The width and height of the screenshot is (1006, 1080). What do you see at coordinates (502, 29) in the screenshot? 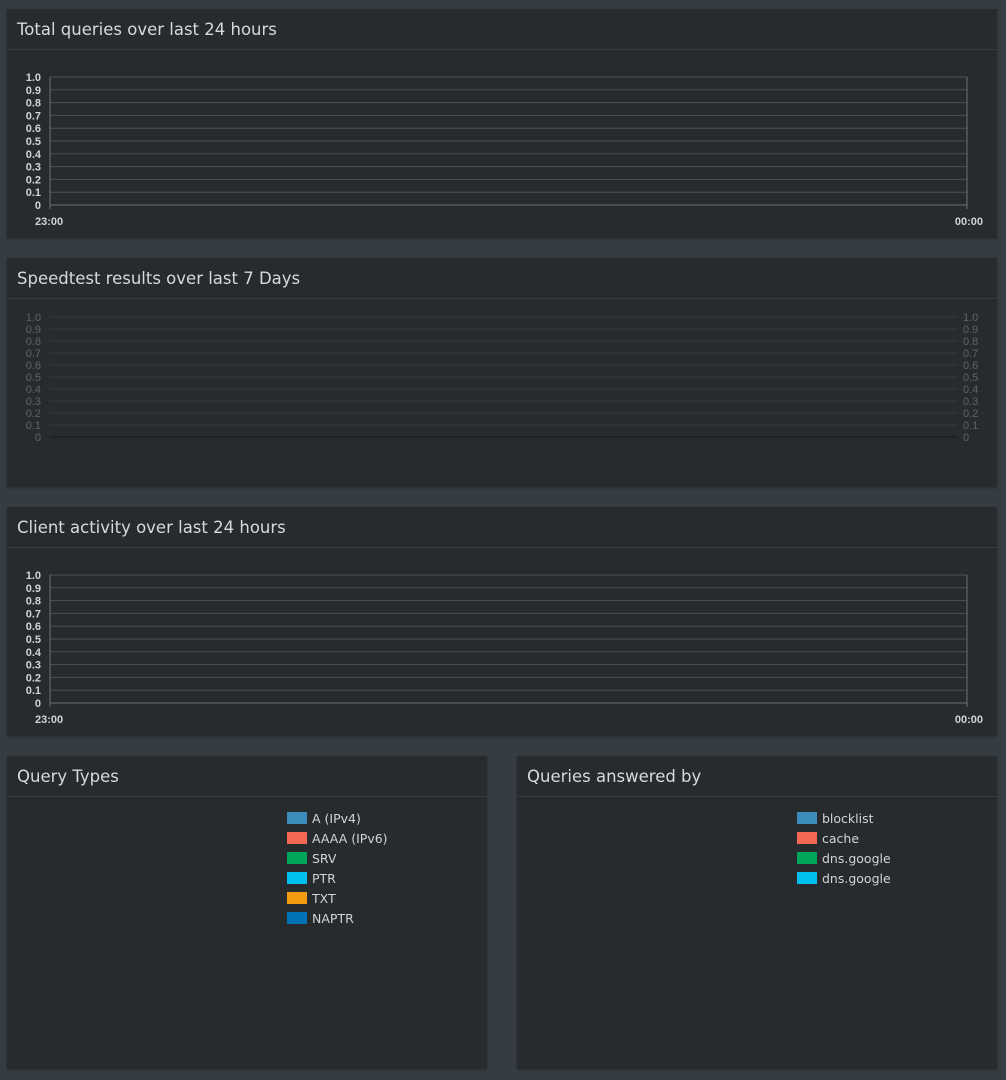
I see `total-queries-title: Total queries over last 24 hours` at bounding box center [502, 29].